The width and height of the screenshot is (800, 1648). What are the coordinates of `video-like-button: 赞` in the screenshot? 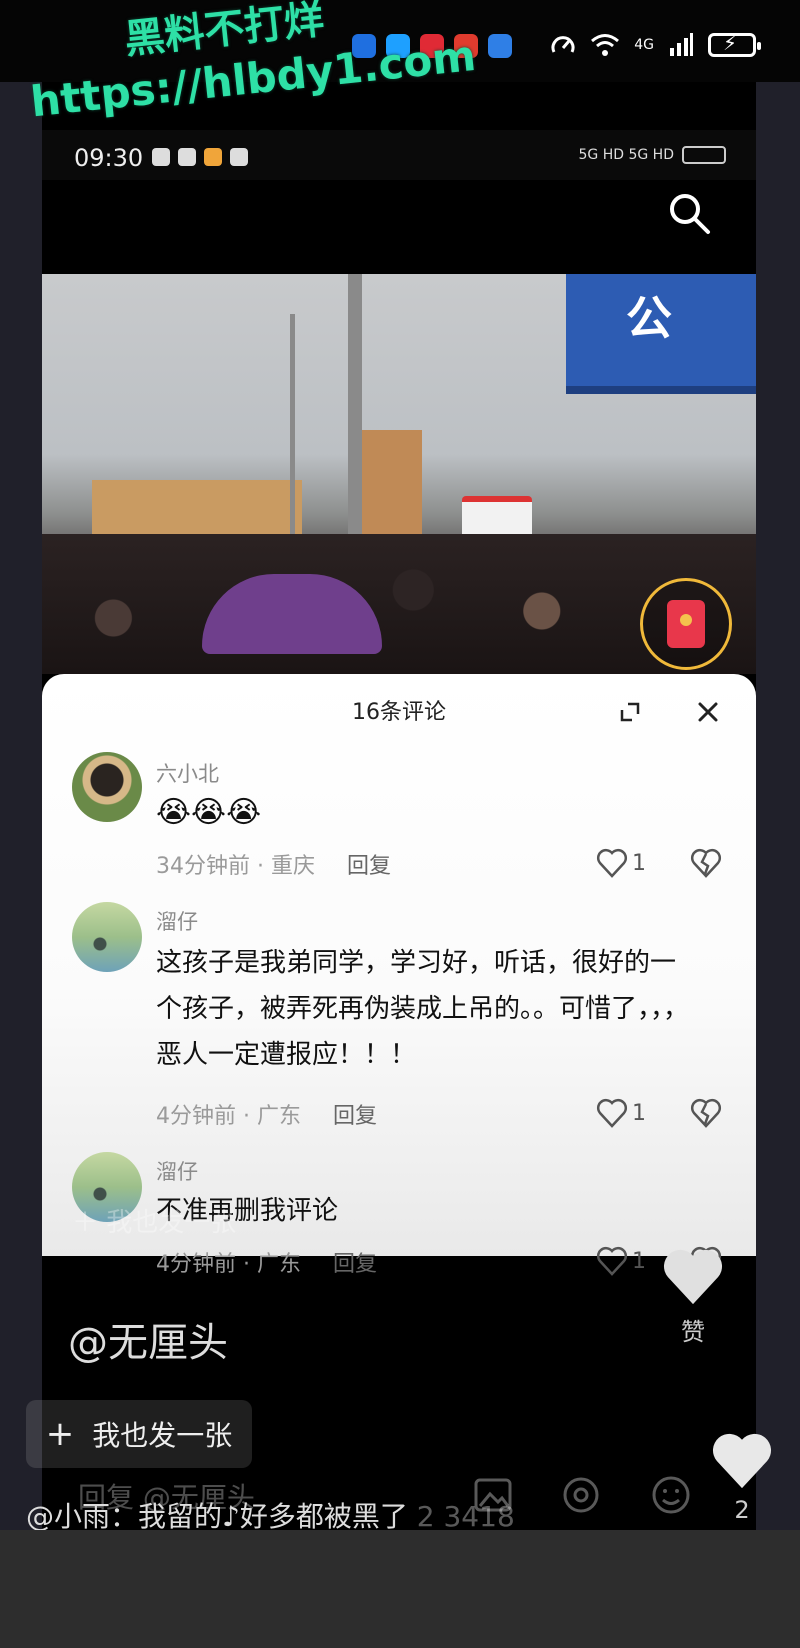 It's located at (693, 1297).